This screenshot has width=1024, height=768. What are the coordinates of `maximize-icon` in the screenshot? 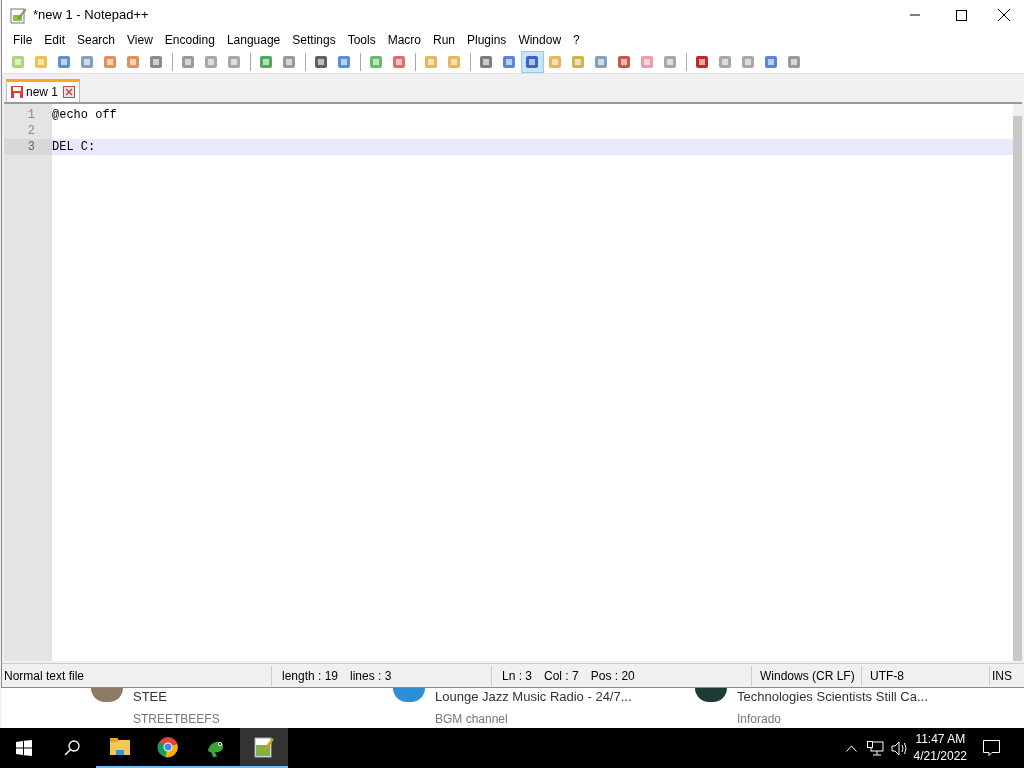 It's located at (961, 15).